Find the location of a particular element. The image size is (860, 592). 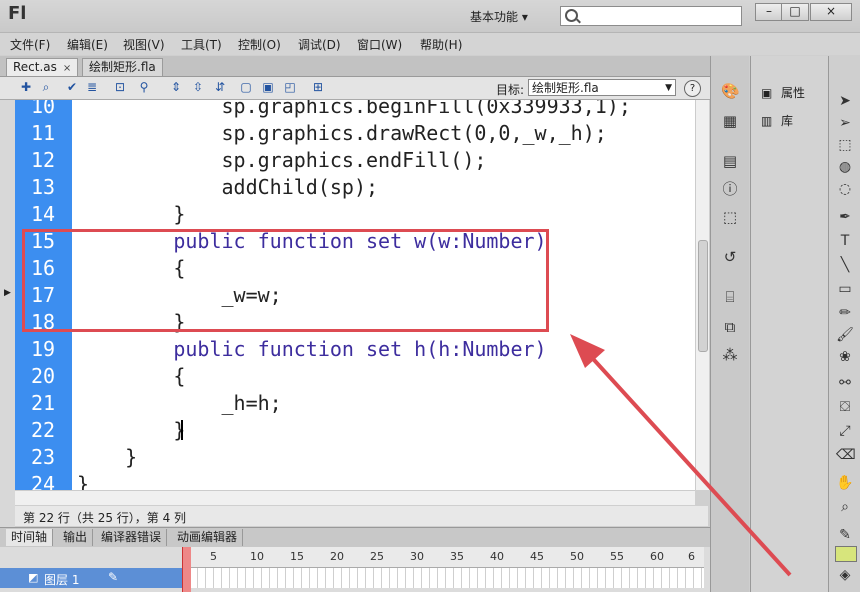

annotation-arrow is located at coordinates (681, 455).